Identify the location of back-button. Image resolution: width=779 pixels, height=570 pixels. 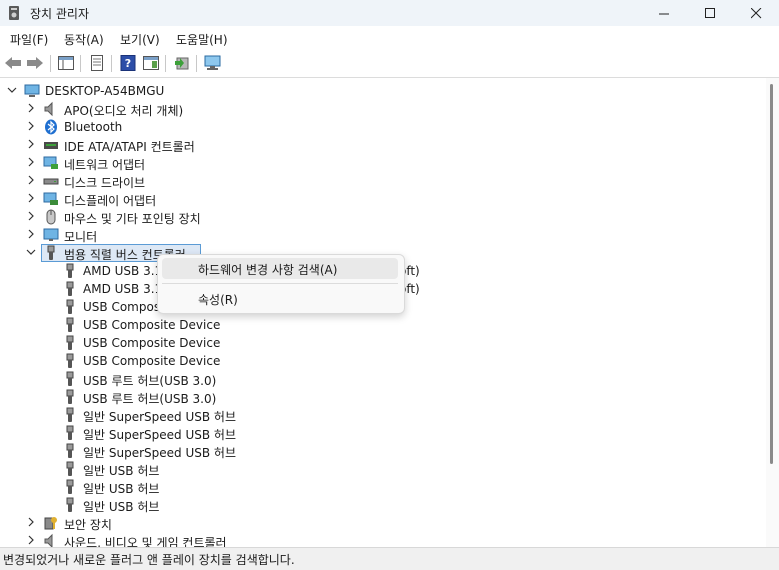
(13, 63).